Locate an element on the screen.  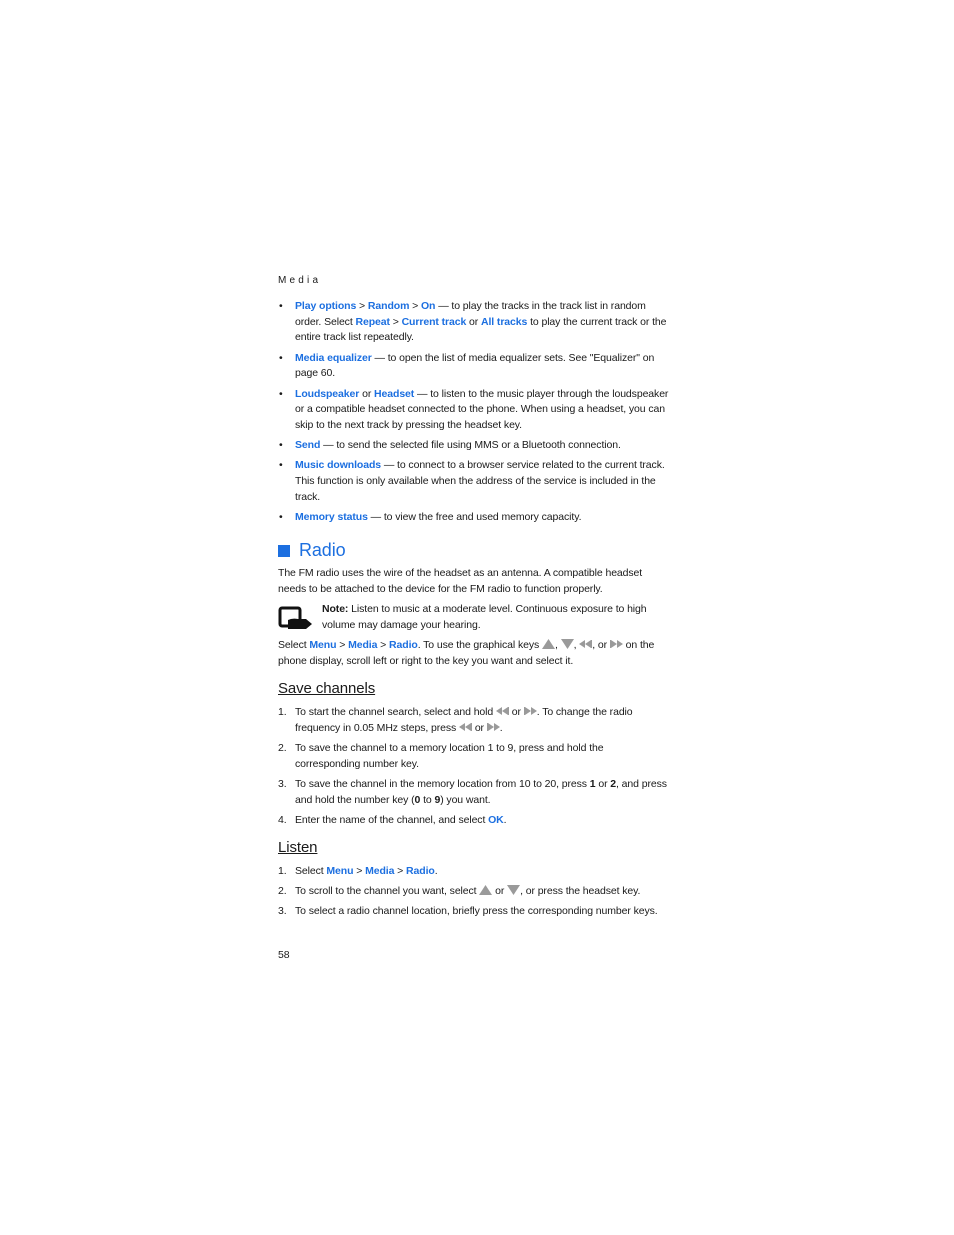
menu-path-term: Repeat is located at coordinates (372, 321).